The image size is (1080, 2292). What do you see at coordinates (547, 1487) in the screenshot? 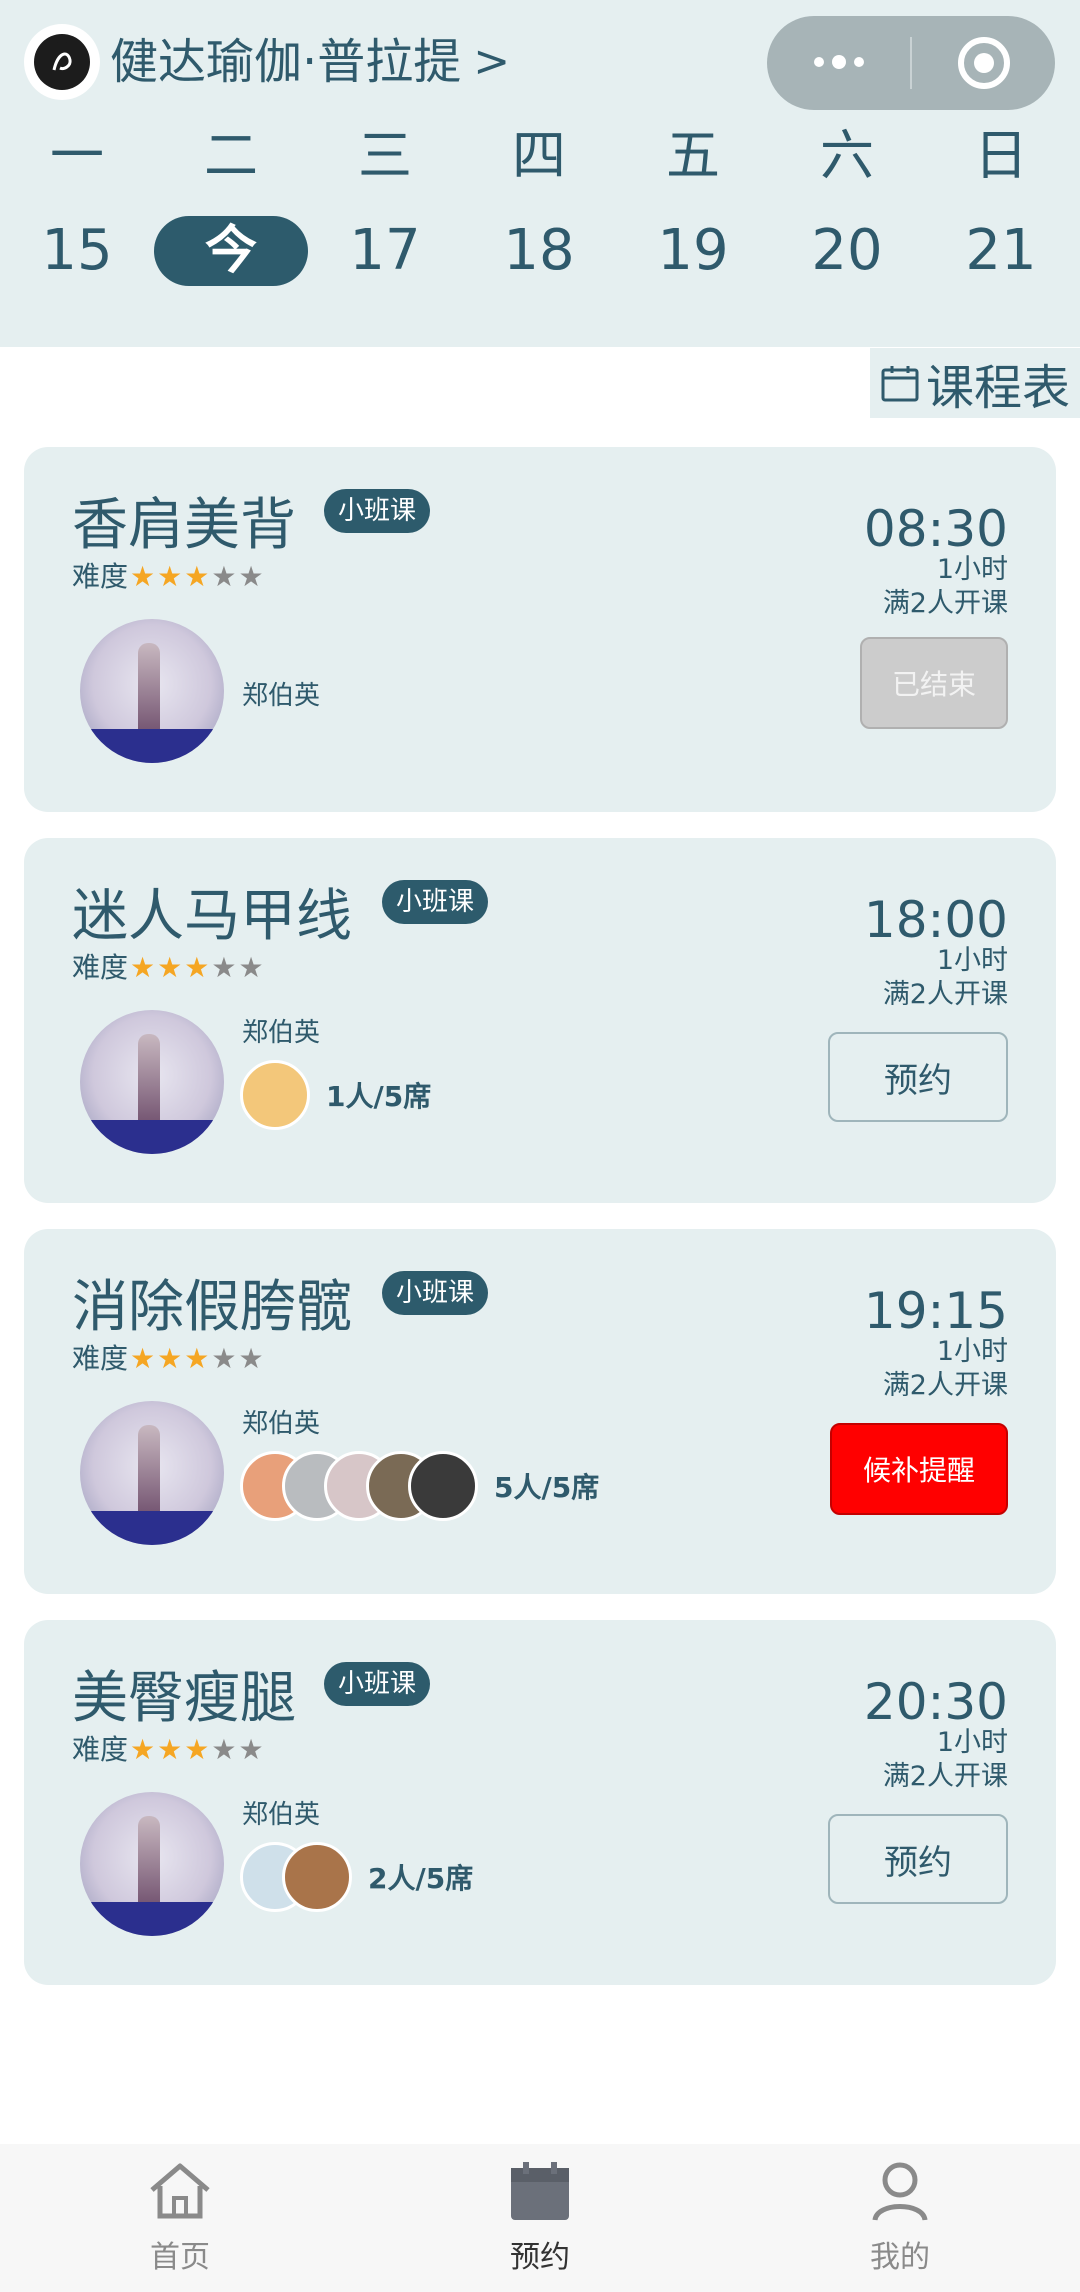
I see `seat-count: 5人/5席` at bounding box center [547, 1487].